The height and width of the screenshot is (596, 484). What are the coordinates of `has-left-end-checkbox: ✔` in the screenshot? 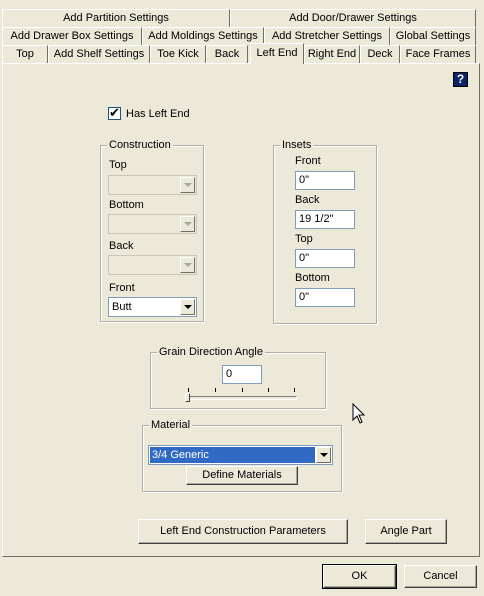 It's located at (114, 112).